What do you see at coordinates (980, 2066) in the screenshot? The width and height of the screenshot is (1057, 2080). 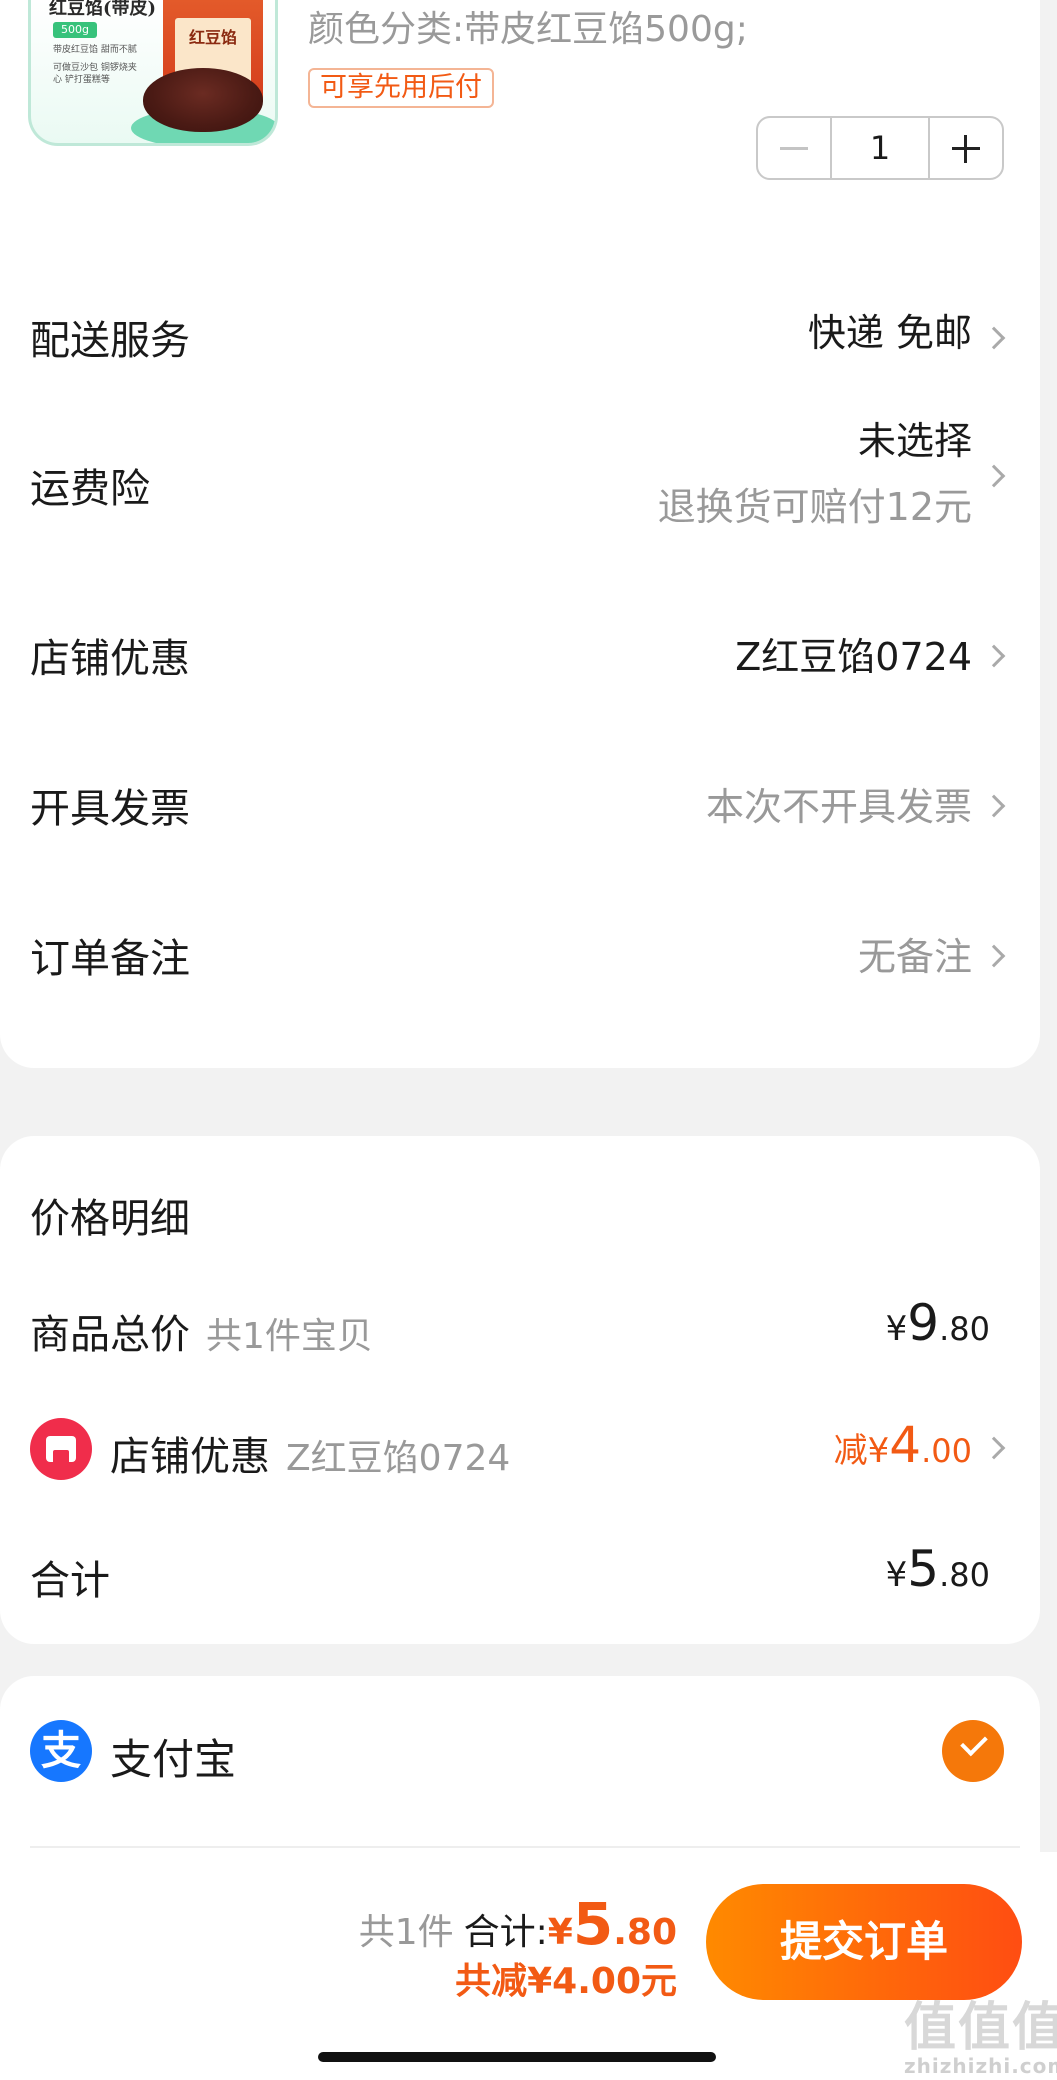 I see `watermark-url: zhizhizhi.com` at bounding box center [980, 2066].